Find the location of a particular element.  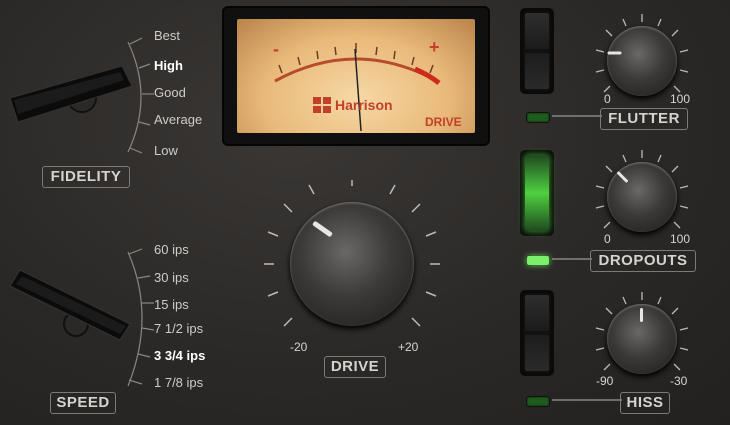

speed-option-3-75: 3 3/4 ips is located at coordinates (179, 355).